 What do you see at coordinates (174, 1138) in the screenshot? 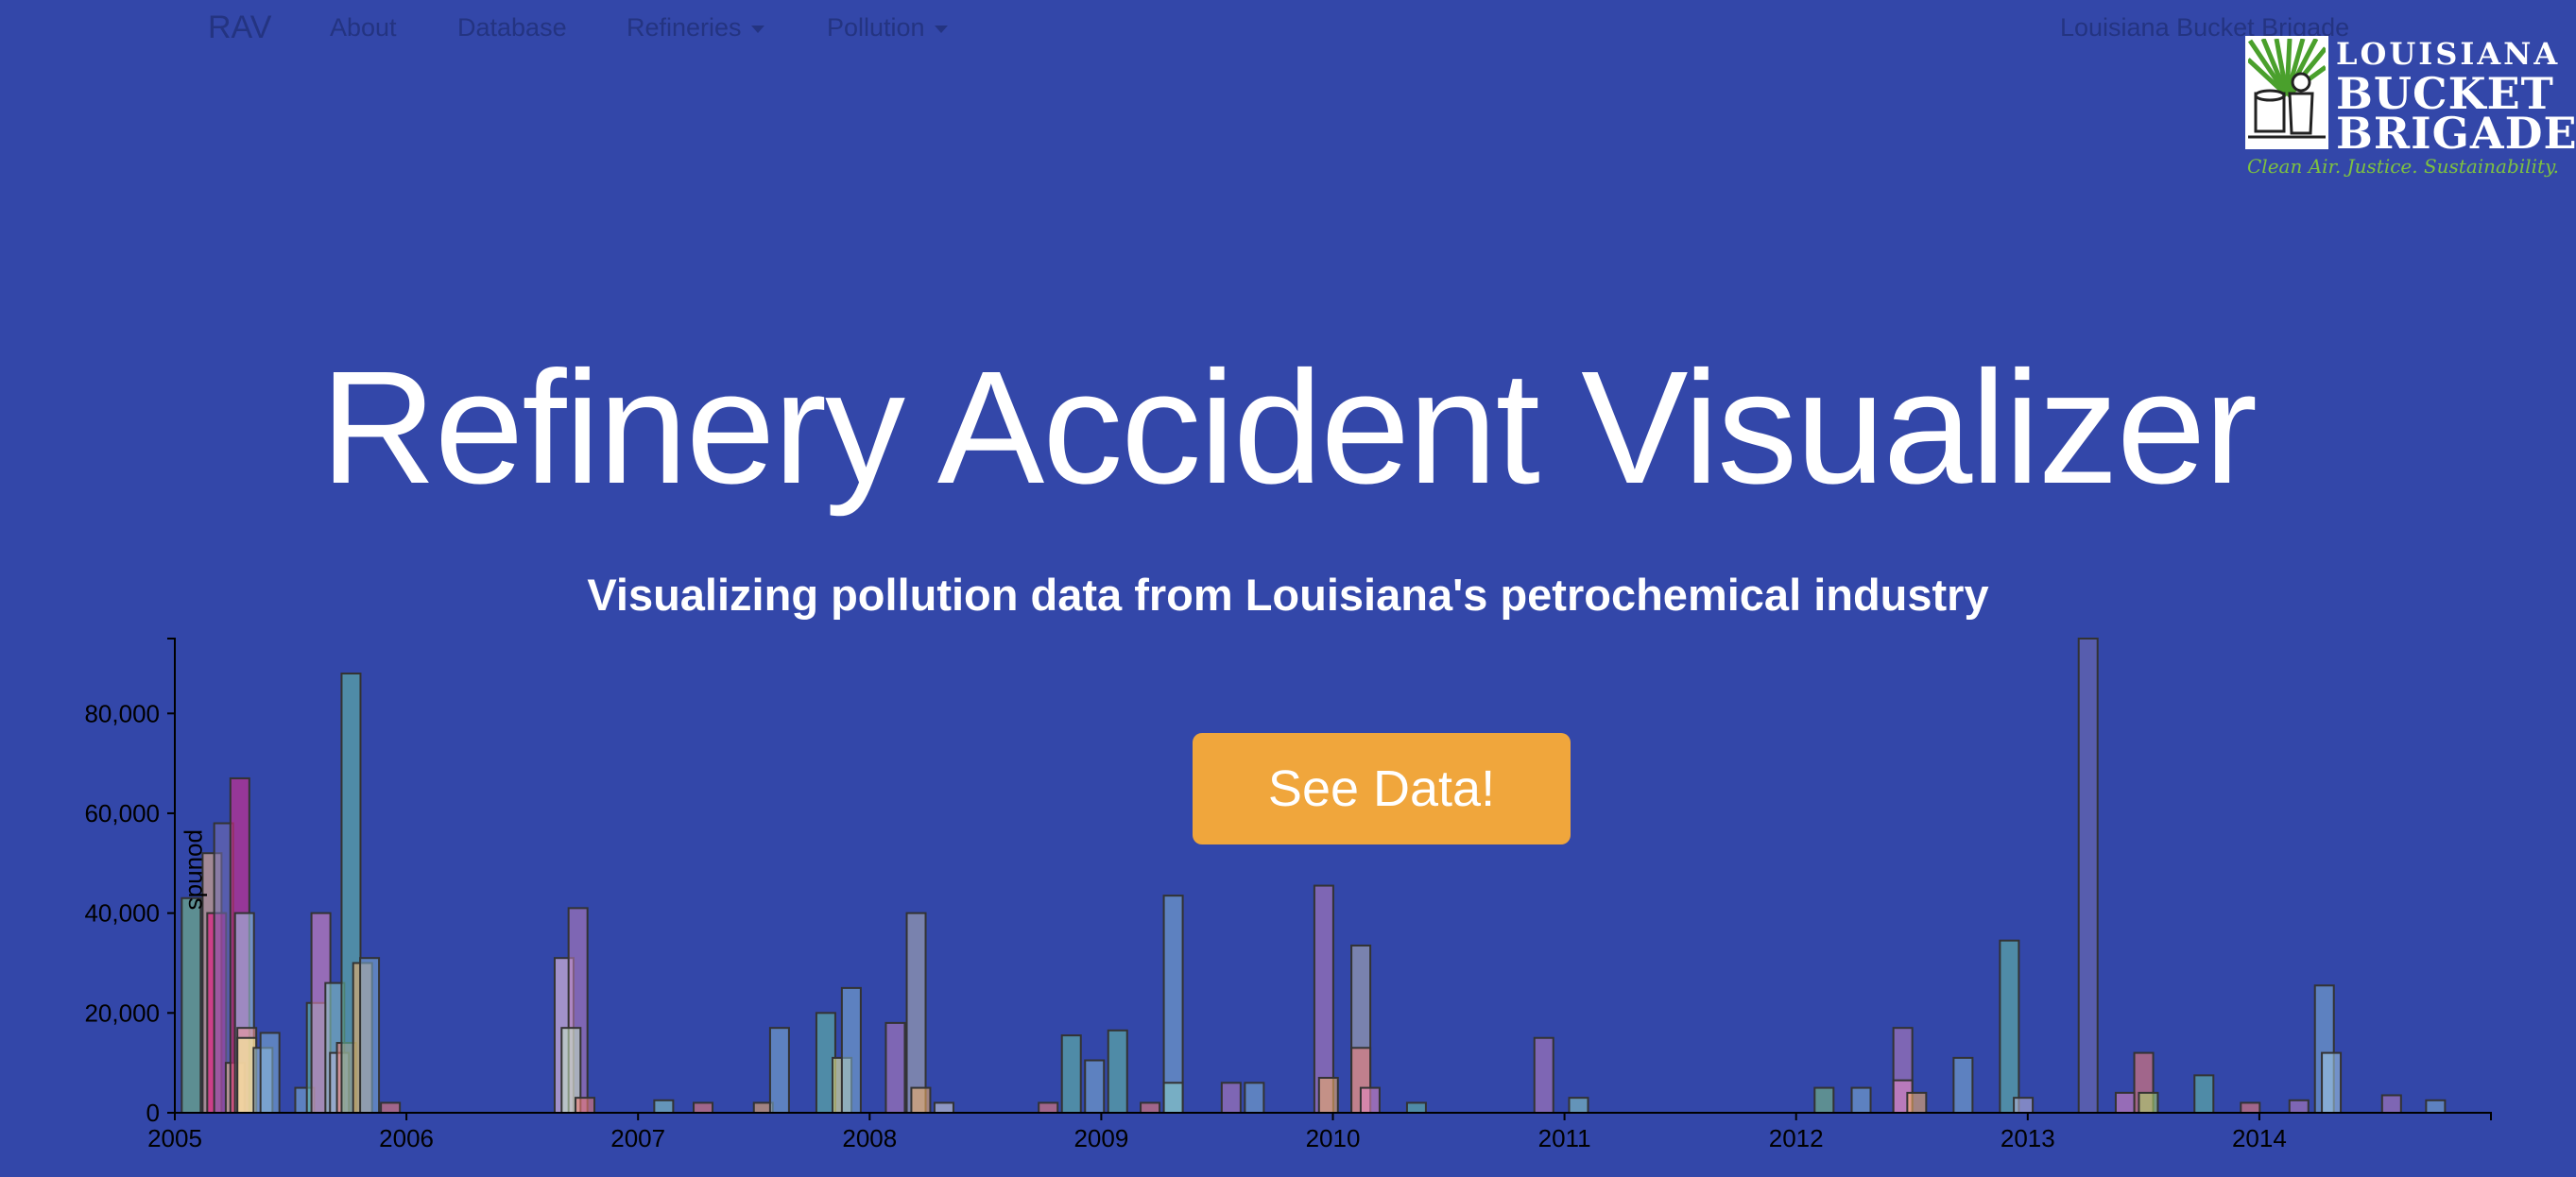
I see `x-tick-label: 2005` at bounding box center [174, 1138].